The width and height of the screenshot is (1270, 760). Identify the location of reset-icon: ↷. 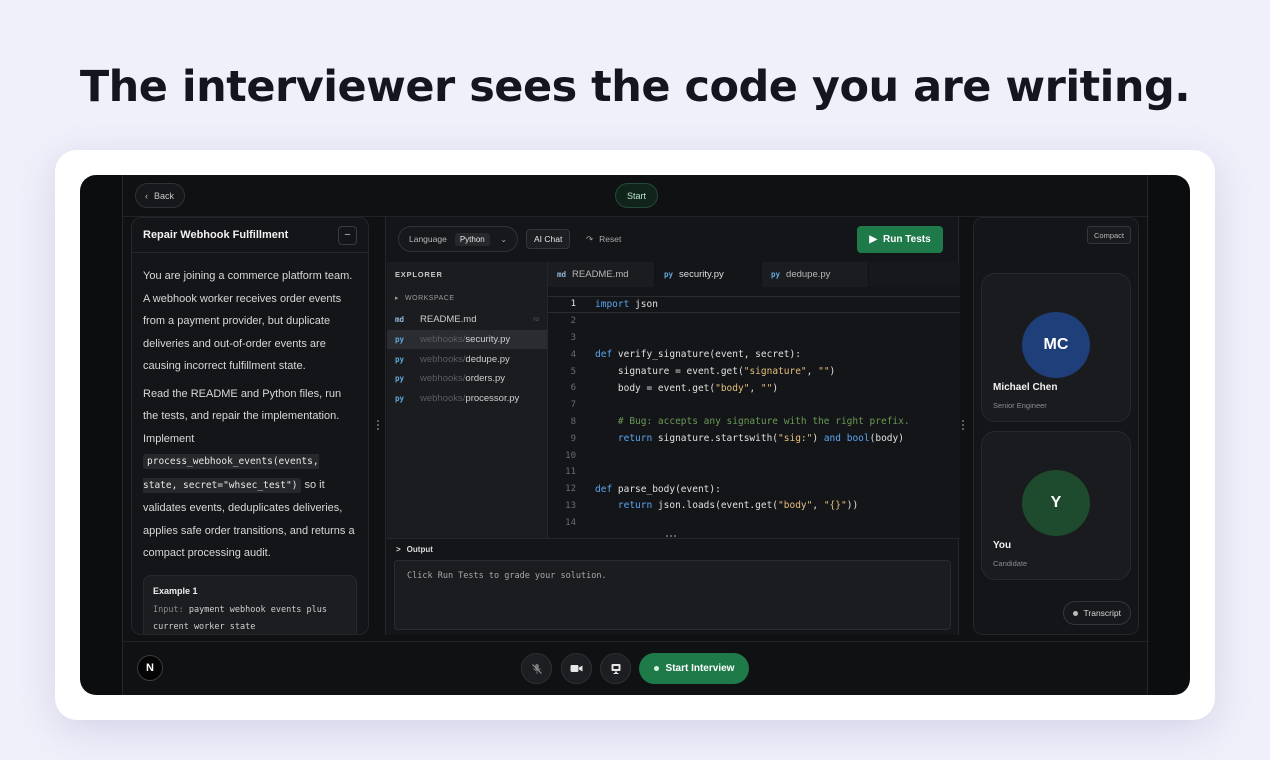
(590, 238).